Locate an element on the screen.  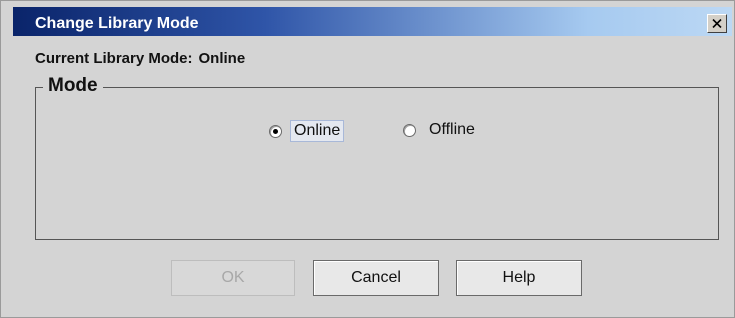
ok-button: OK is located at coordinates (233, 278).